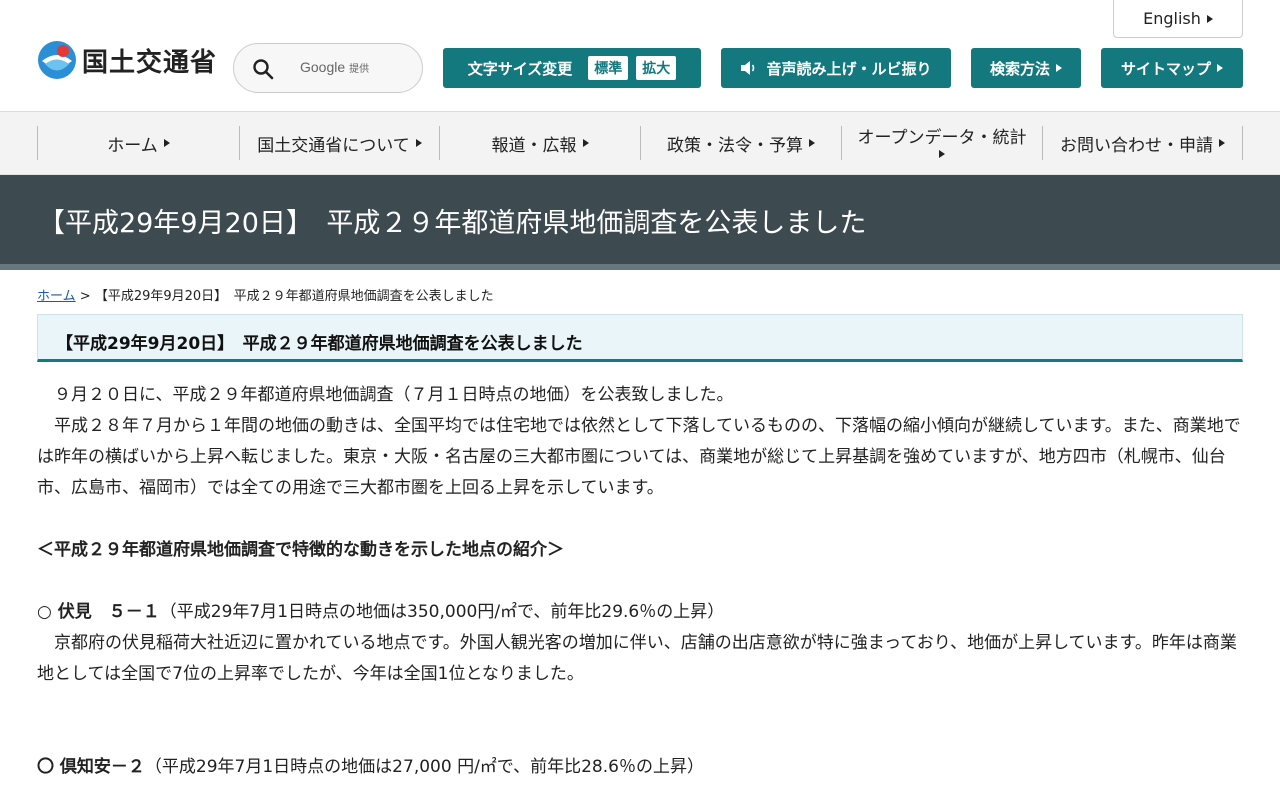 The image size is (1280, 800). I want to click on font-size-control: 文字サイズ変更 標準 拡大, so click(572, 68).